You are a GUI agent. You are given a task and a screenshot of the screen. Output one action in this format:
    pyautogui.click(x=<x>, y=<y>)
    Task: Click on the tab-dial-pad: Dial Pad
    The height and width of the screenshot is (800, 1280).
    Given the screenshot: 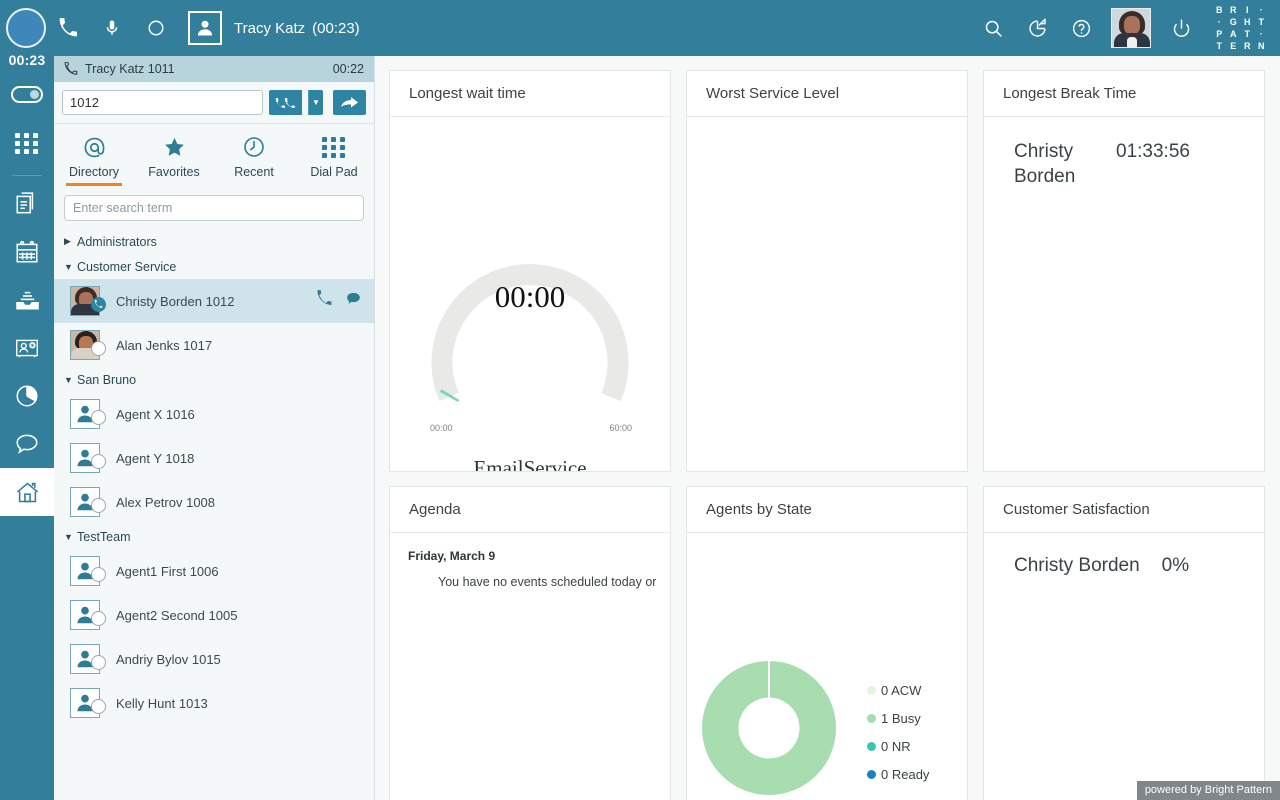 What is the action you would take?
    pyautogui.click(x=334, y=160)
    